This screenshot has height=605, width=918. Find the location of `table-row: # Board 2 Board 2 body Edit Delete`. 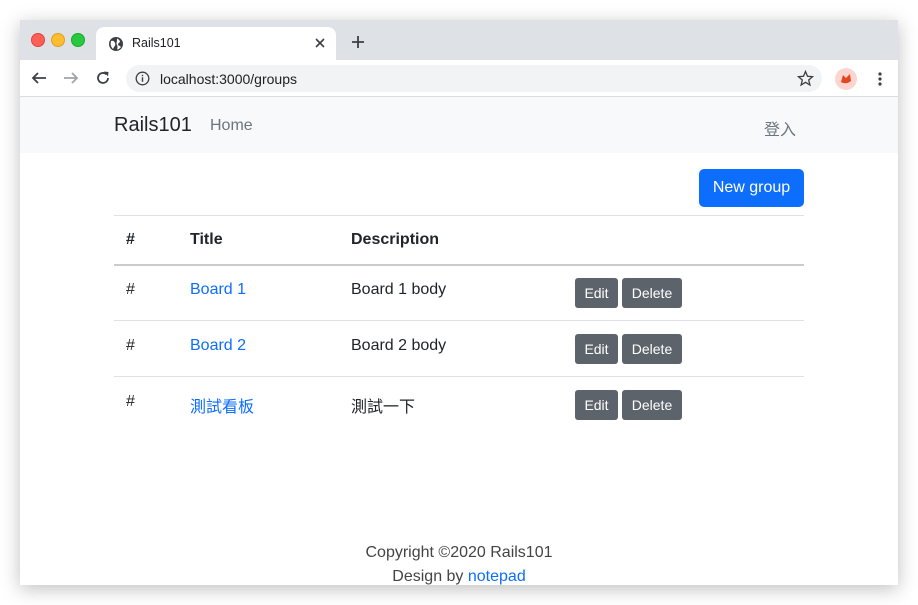

table-row: # Board 2 Board 2 body Edit Delete is located at coordinates (459, 349).